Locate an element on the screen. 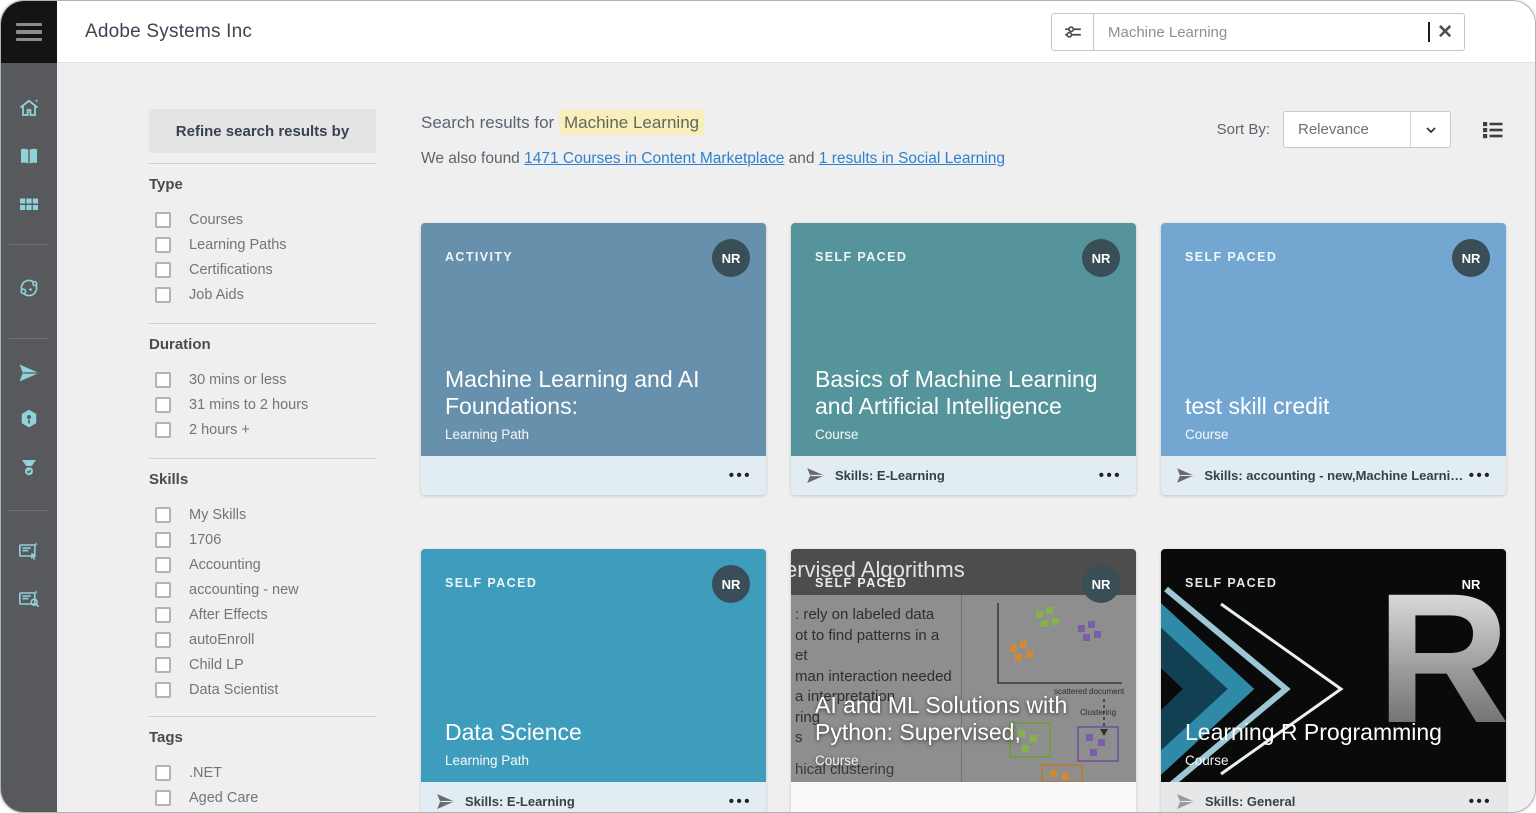 The width and height of the screenshot is (1536, 813). search-filter-button is located at coordinates (1073, 32).